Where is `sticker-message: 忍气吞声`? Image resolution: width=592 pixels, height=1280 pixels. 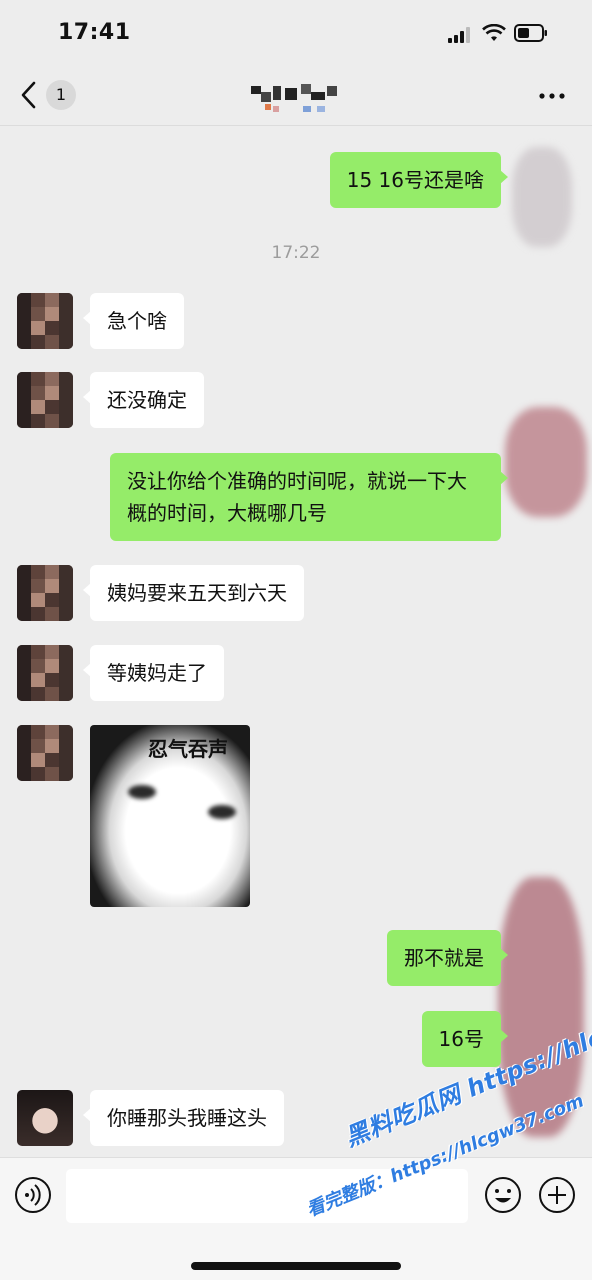 sticker-message: 忍气吞声 is located at coordinates (170, 816).